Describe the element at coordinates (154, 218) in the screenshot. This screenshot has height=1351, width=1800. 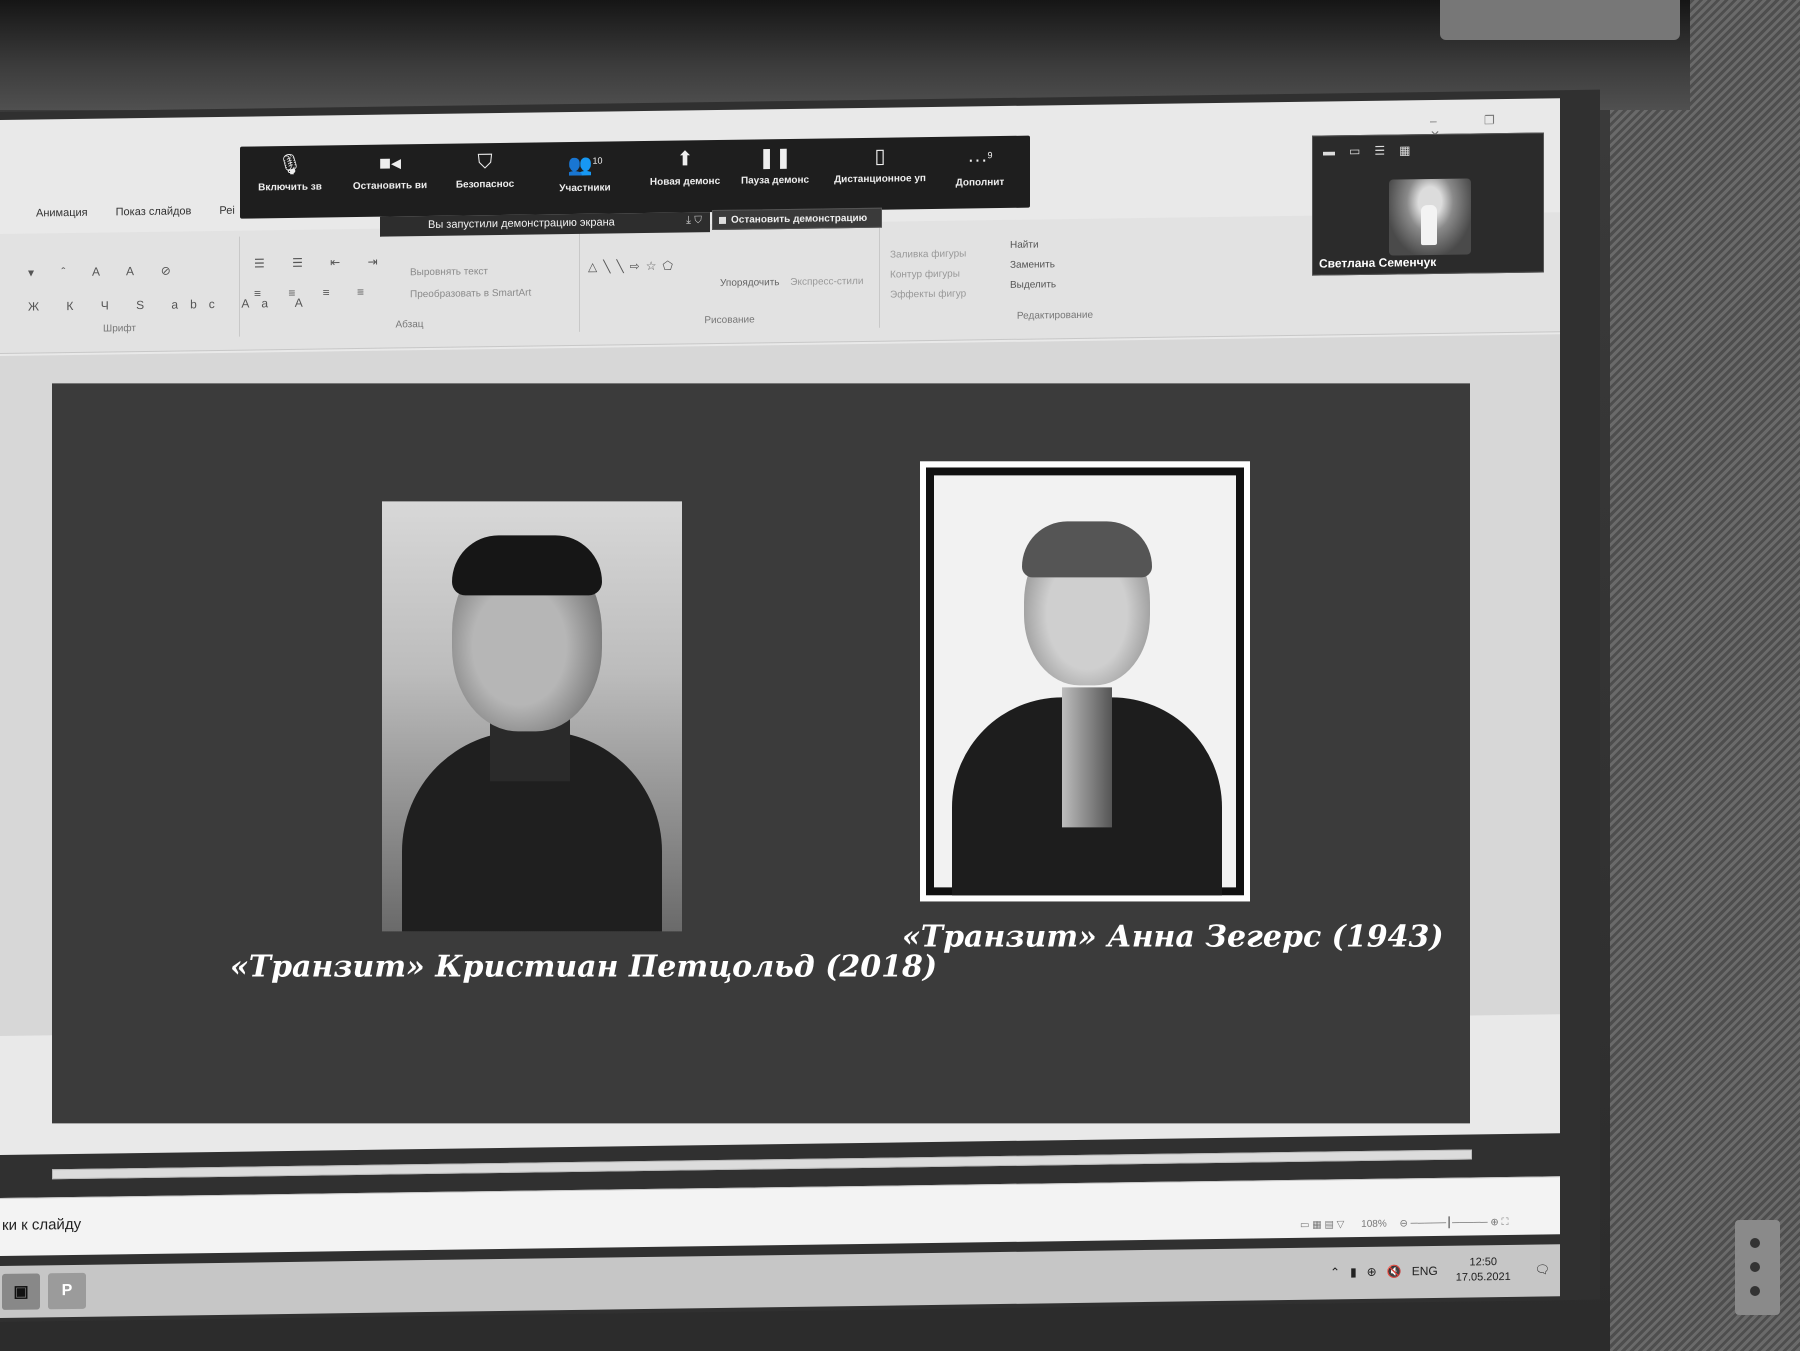
I see `tab-slideshow: Показ слайдов` at that location.